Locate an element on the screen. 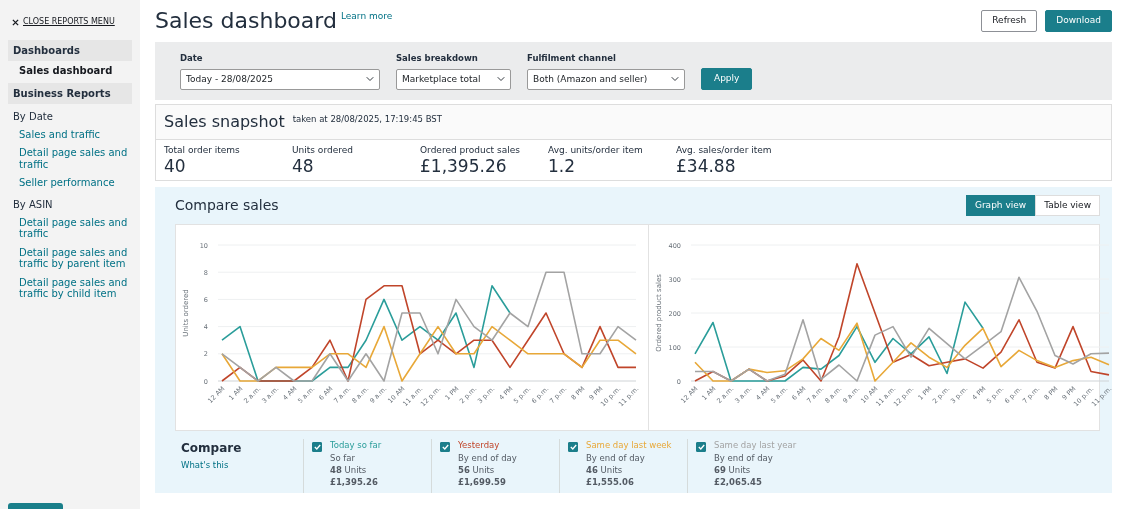 The height and width of the screenshot is (509, 1122). units-text: 69 Units is located at coordinates (733, 470).